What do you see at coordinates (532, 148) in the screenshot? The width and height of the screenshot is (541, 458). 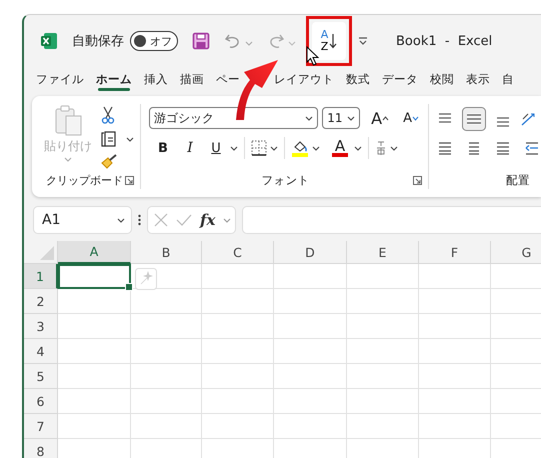 I see `decrease-indent-icon` at bounding box center [532, 148].